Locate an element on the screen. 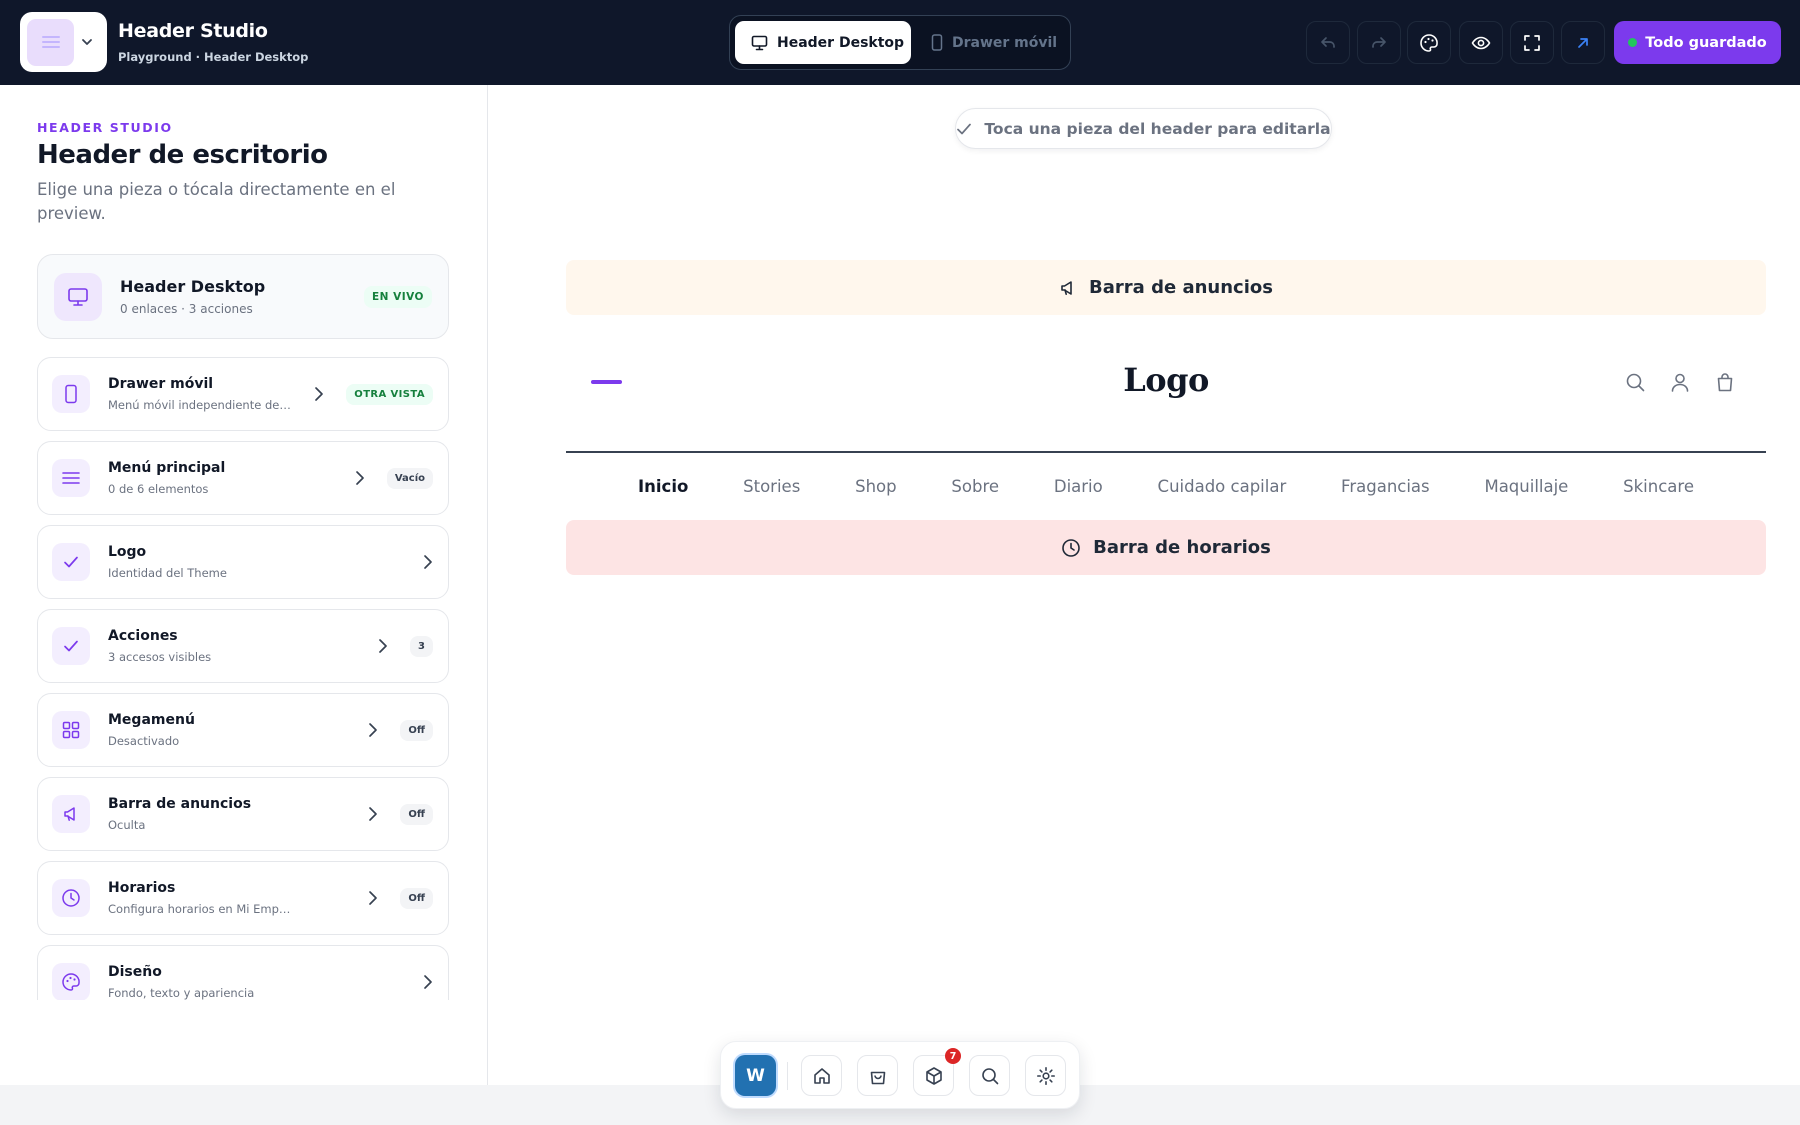  shop-button is located at coordinates (877, 1075).